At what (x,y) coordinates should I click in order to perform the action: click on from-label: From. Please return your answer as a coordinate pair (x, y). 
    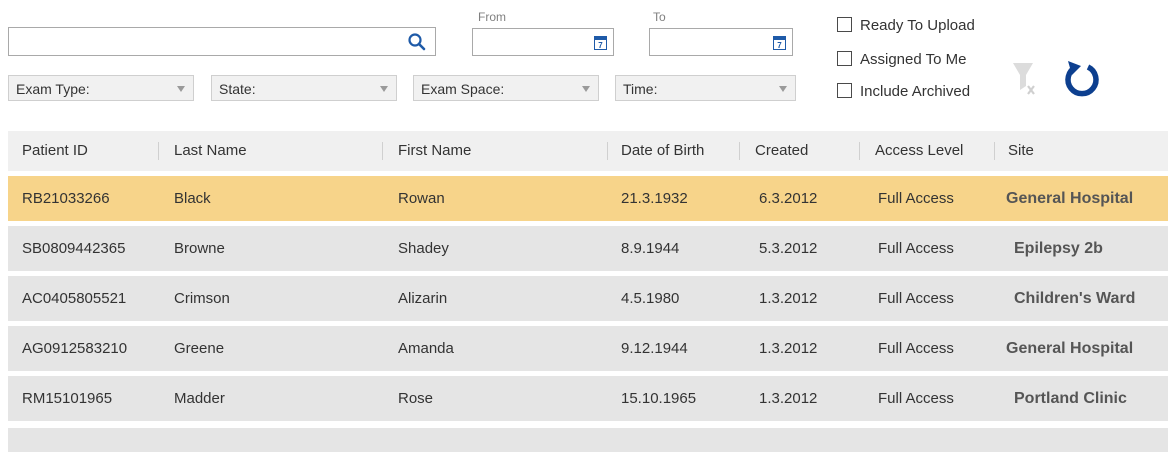
    Looking at the image, I should click on (492, 17).